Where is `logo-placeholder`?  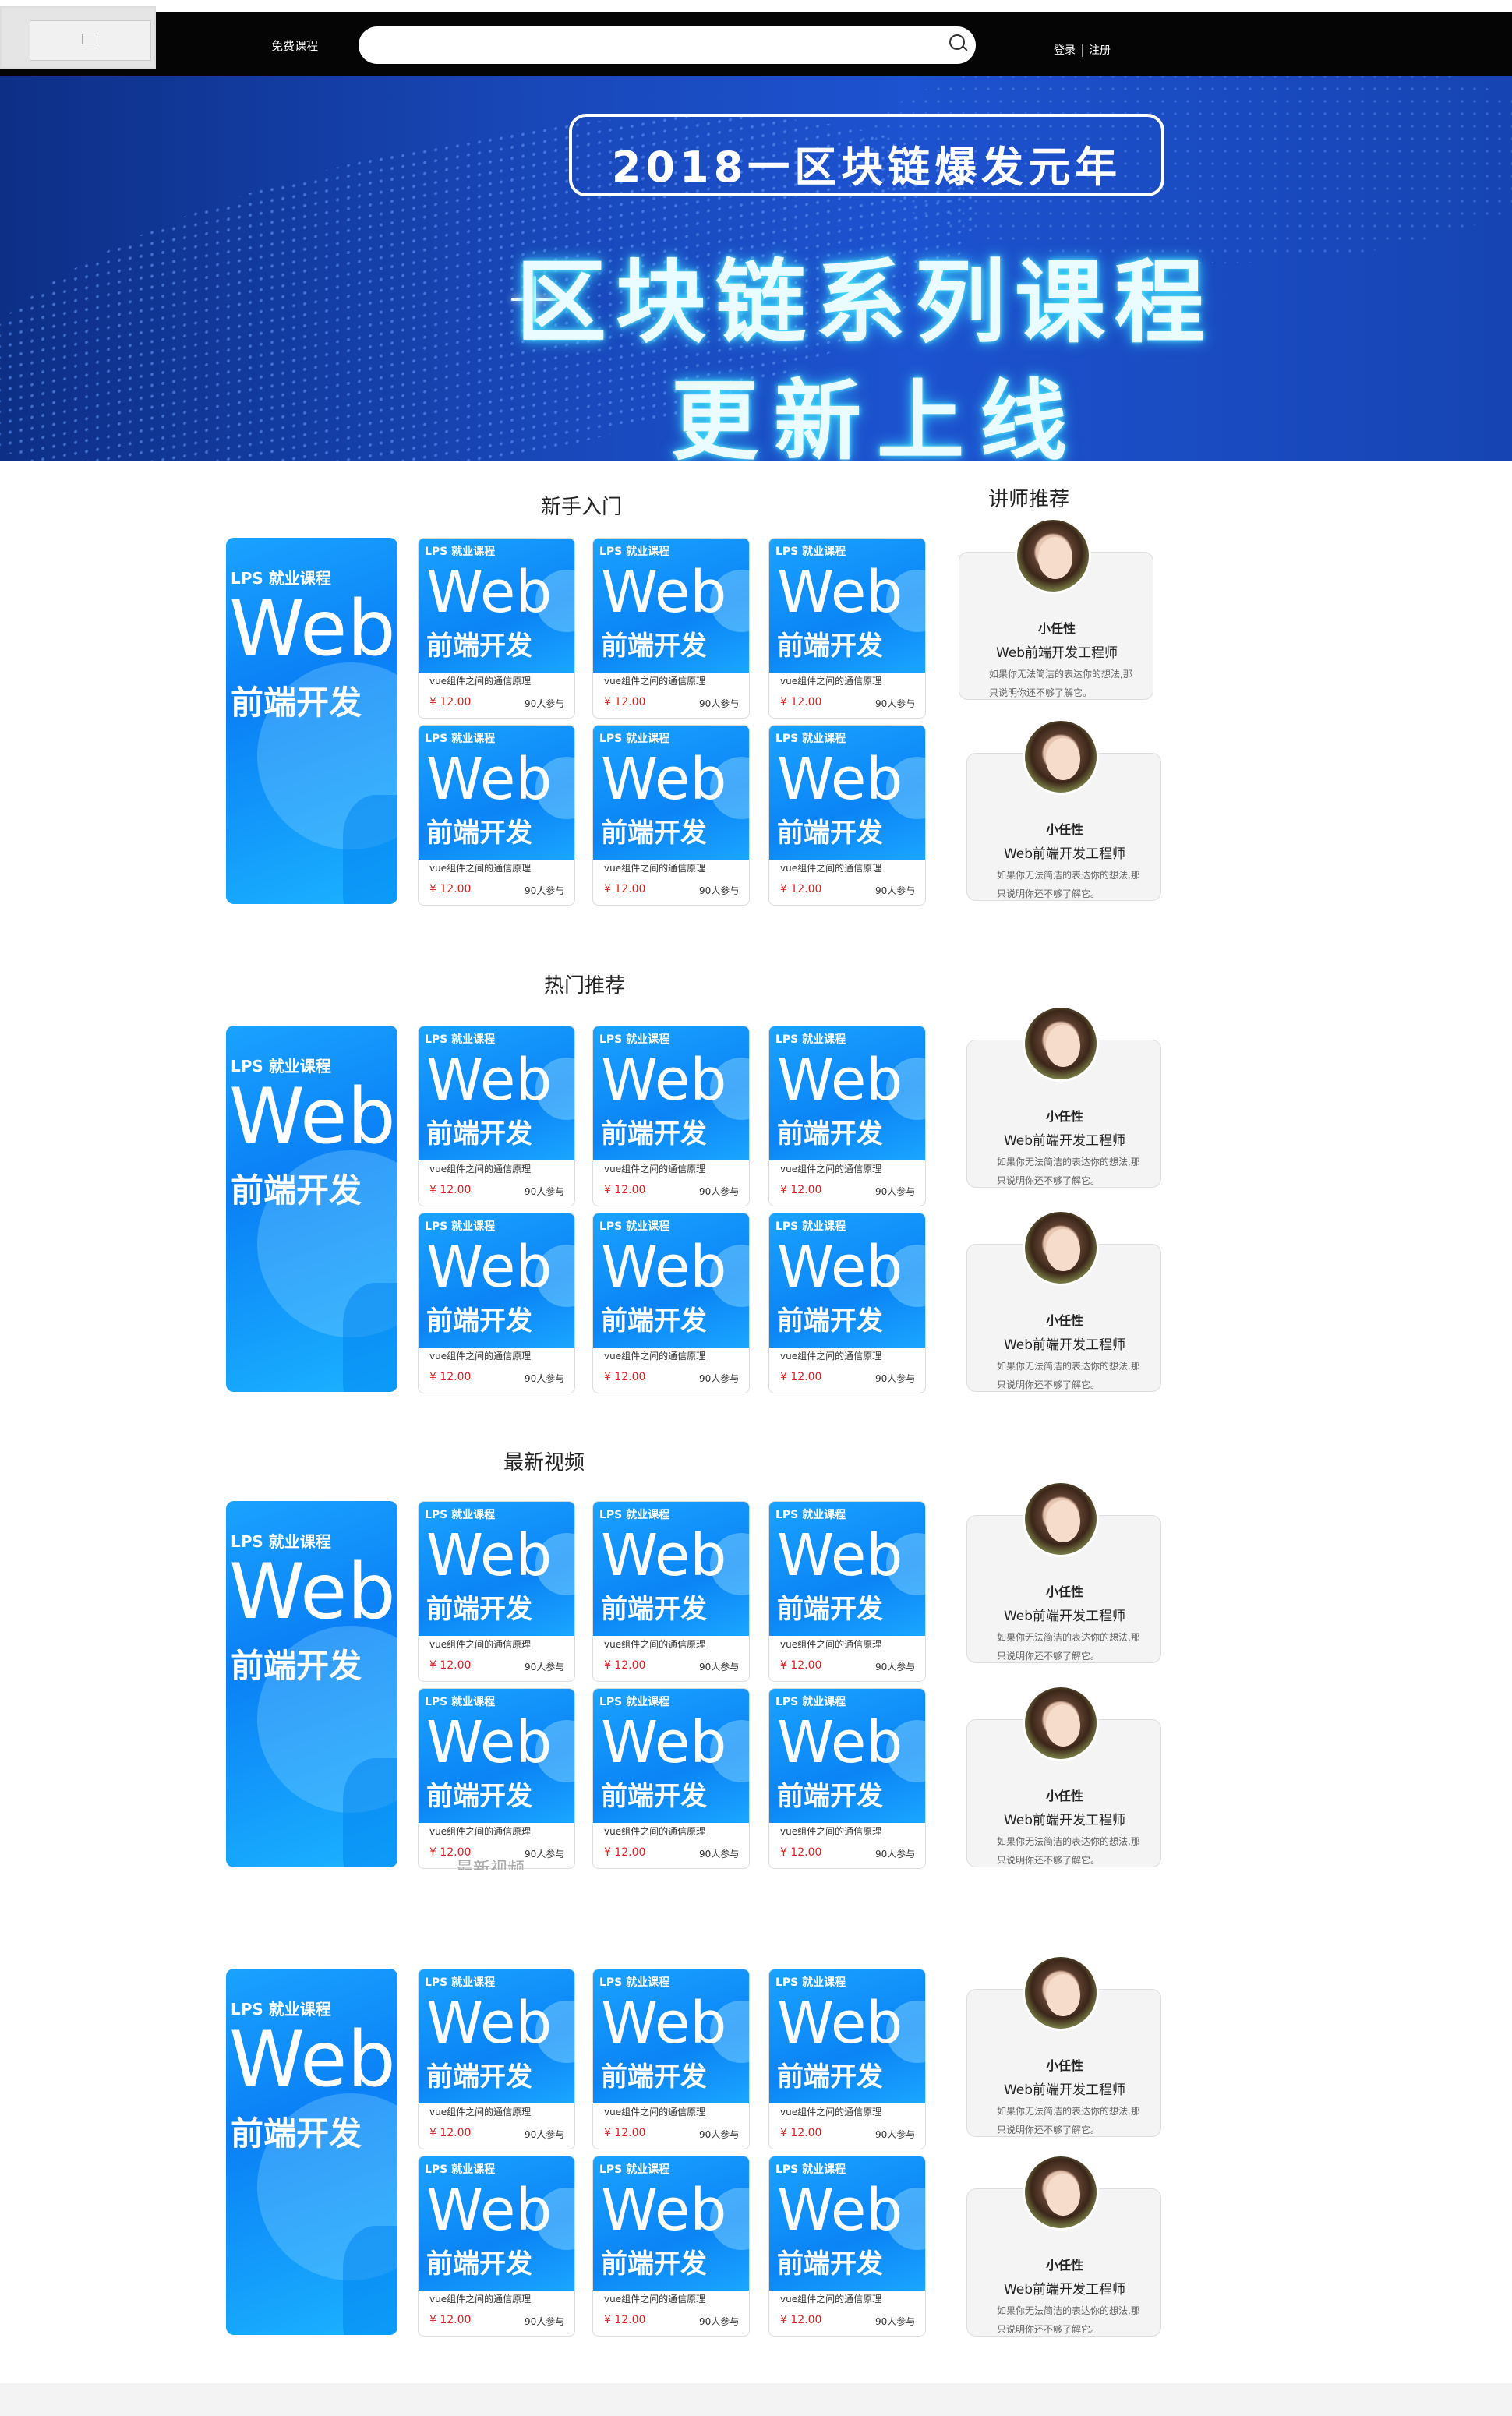 logo-placeholder is located at coordinates (78, 37).